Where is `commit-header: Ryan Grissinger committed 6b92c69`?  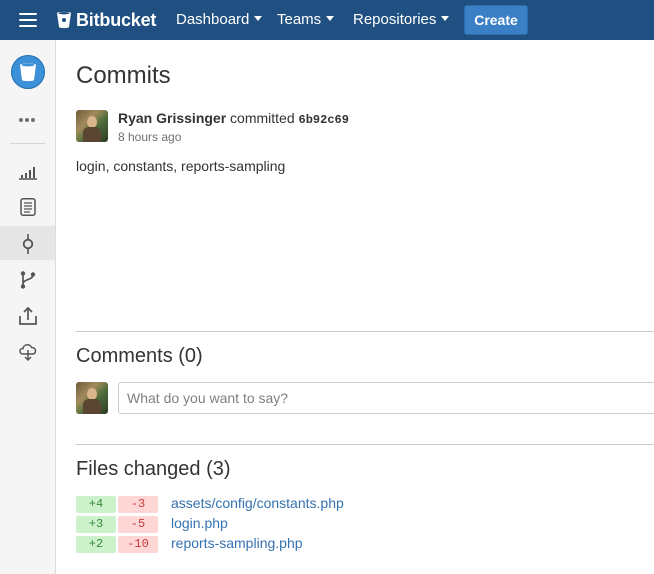 commit-header: Ryan Grissinger committed 6b92c69 is located at coordinates (233, 118).